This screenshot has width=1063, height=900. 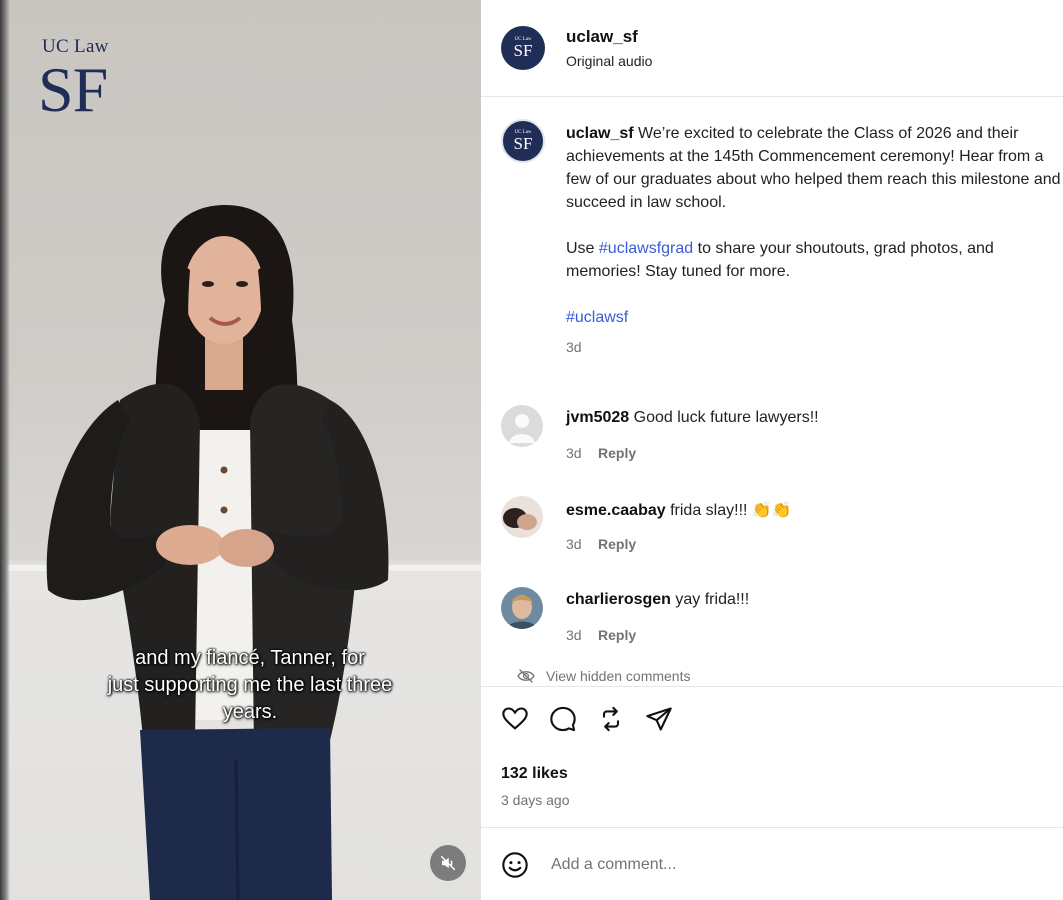 What do you see at coordinates (726, 417) in the screenshot?
I see `comment-body: Good luck future lawyers!!` at bounding box center [726, 417].